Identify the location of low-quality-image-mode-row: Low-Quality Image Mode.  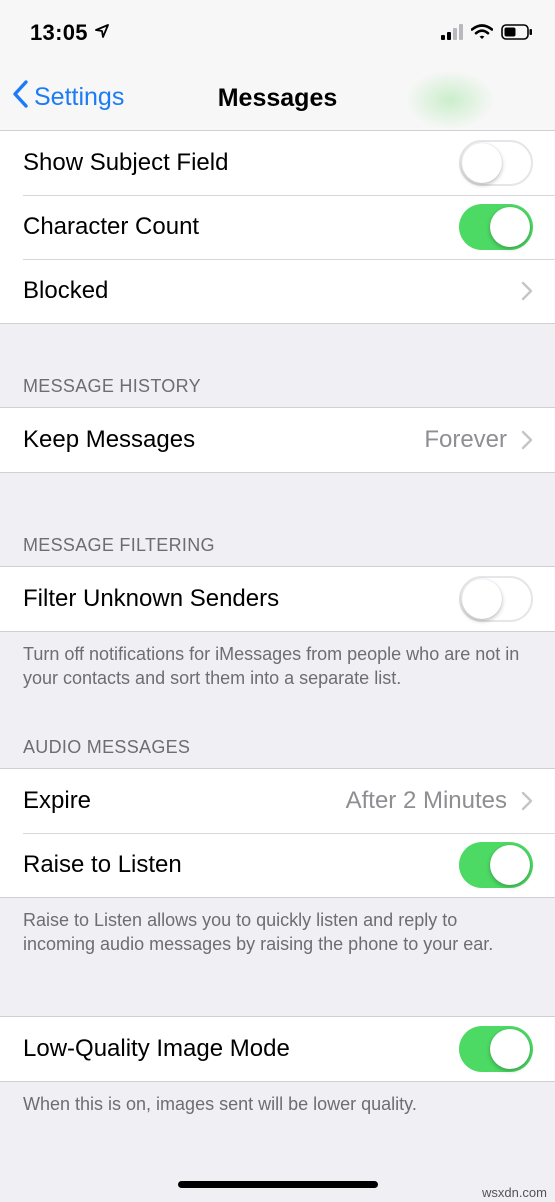
(277, 1049).